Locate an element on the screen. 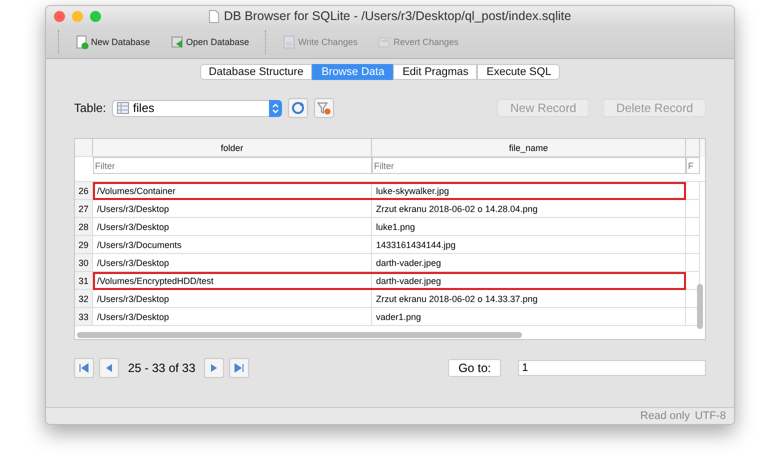 The image size is (780, 470). left-triangle-icon is located at coordinates (109, 368).